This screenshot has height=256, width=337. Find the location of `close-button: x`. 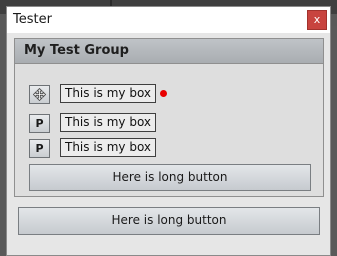

close-button: x is located at coordinates (317, 20).